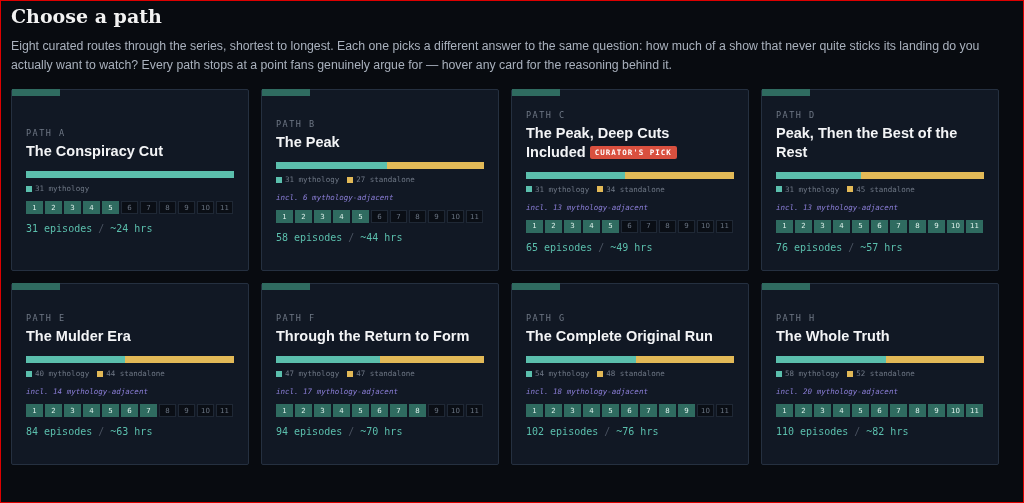 The height and width of the screenshot is (503, 1024). I want to click on hours-estimate: ~82 hrs, so click(887, 431).